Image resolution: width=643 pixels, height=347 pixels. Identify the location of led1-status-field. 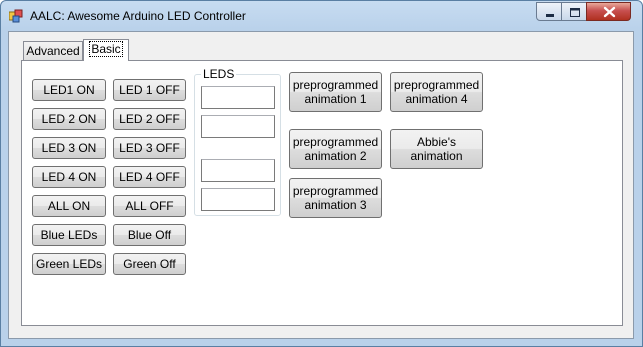
(238, 97).